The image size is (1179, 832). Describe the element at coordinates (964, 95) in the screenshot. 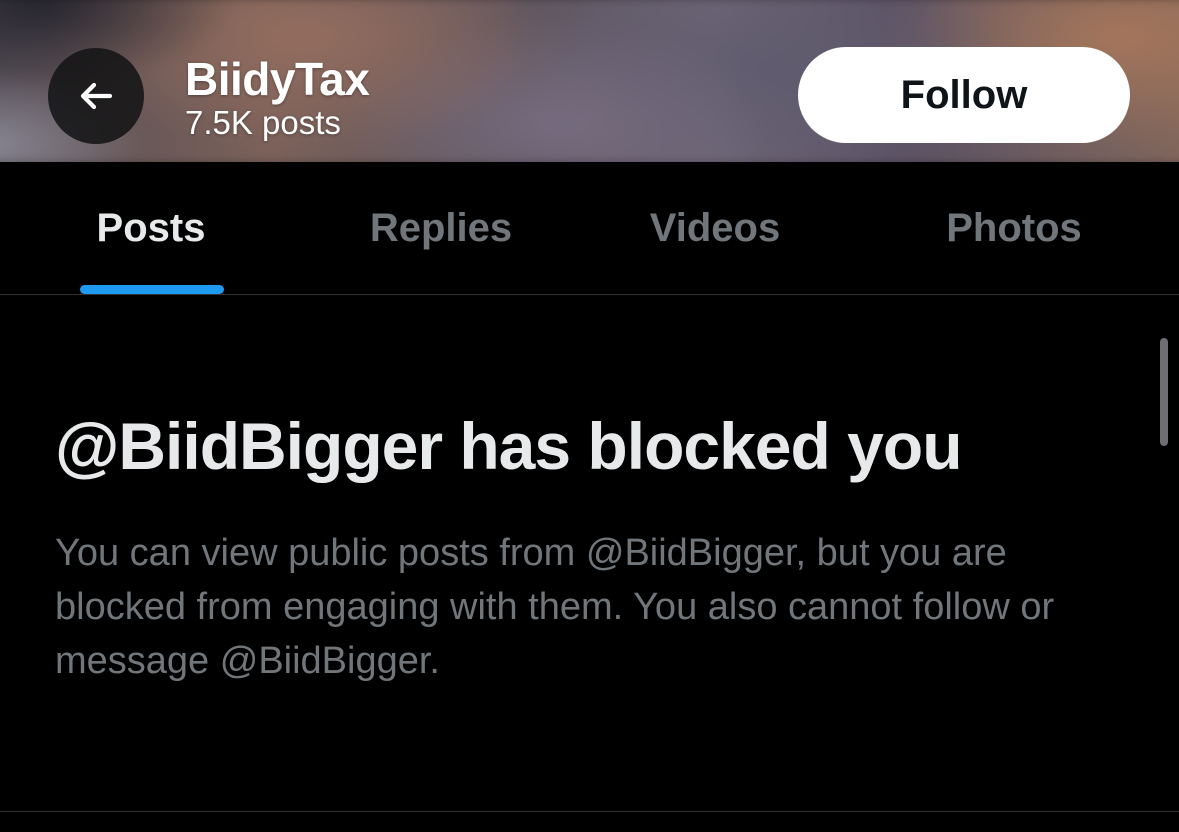

I see `follow-button: Follow` at that location.